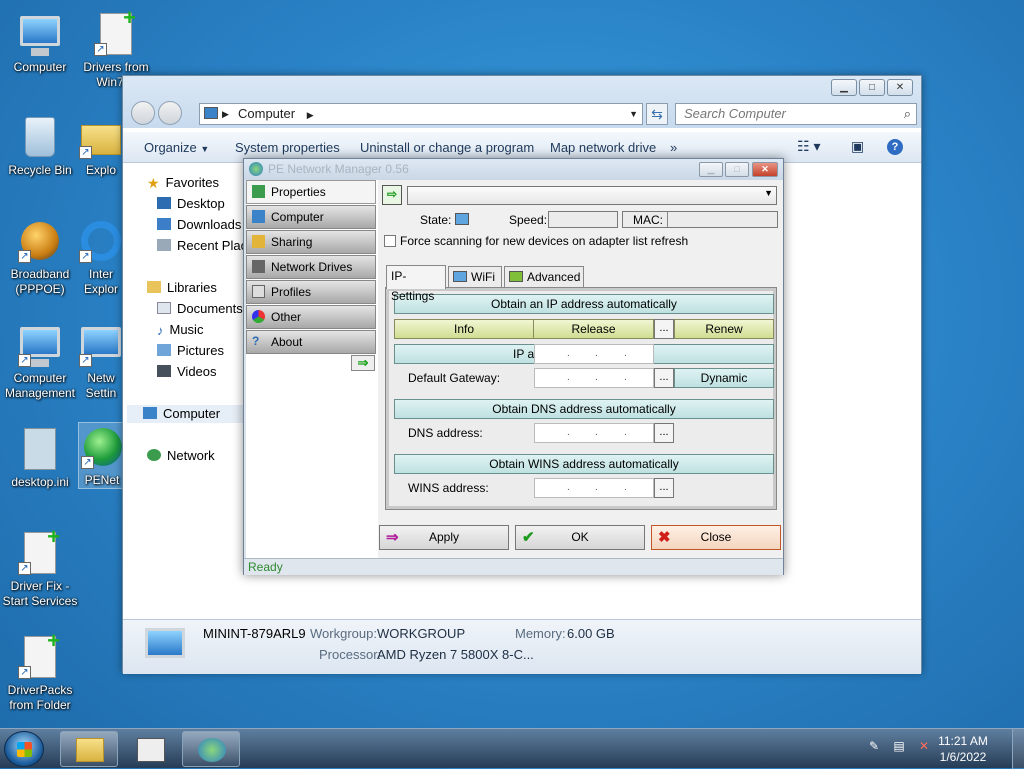 Image resolution: width=1024 pixels, height=769 pixels. I want to click on help-icon: ?, so click(895, 147).